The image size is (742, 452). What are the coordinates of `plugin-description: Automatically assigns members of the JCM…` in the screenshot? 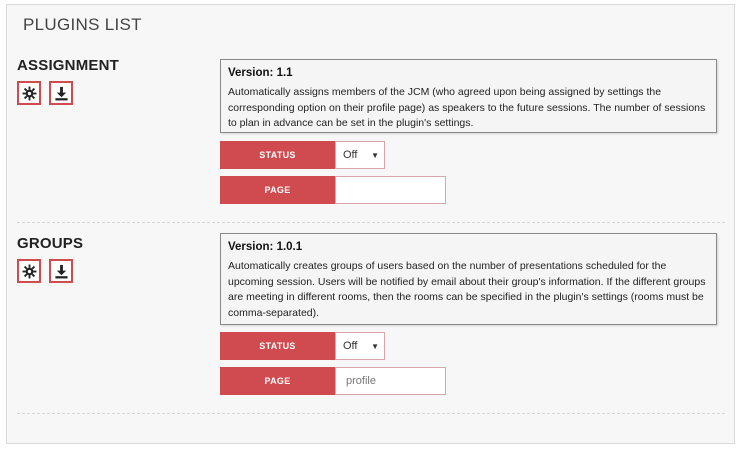 It's located at (467, 107).